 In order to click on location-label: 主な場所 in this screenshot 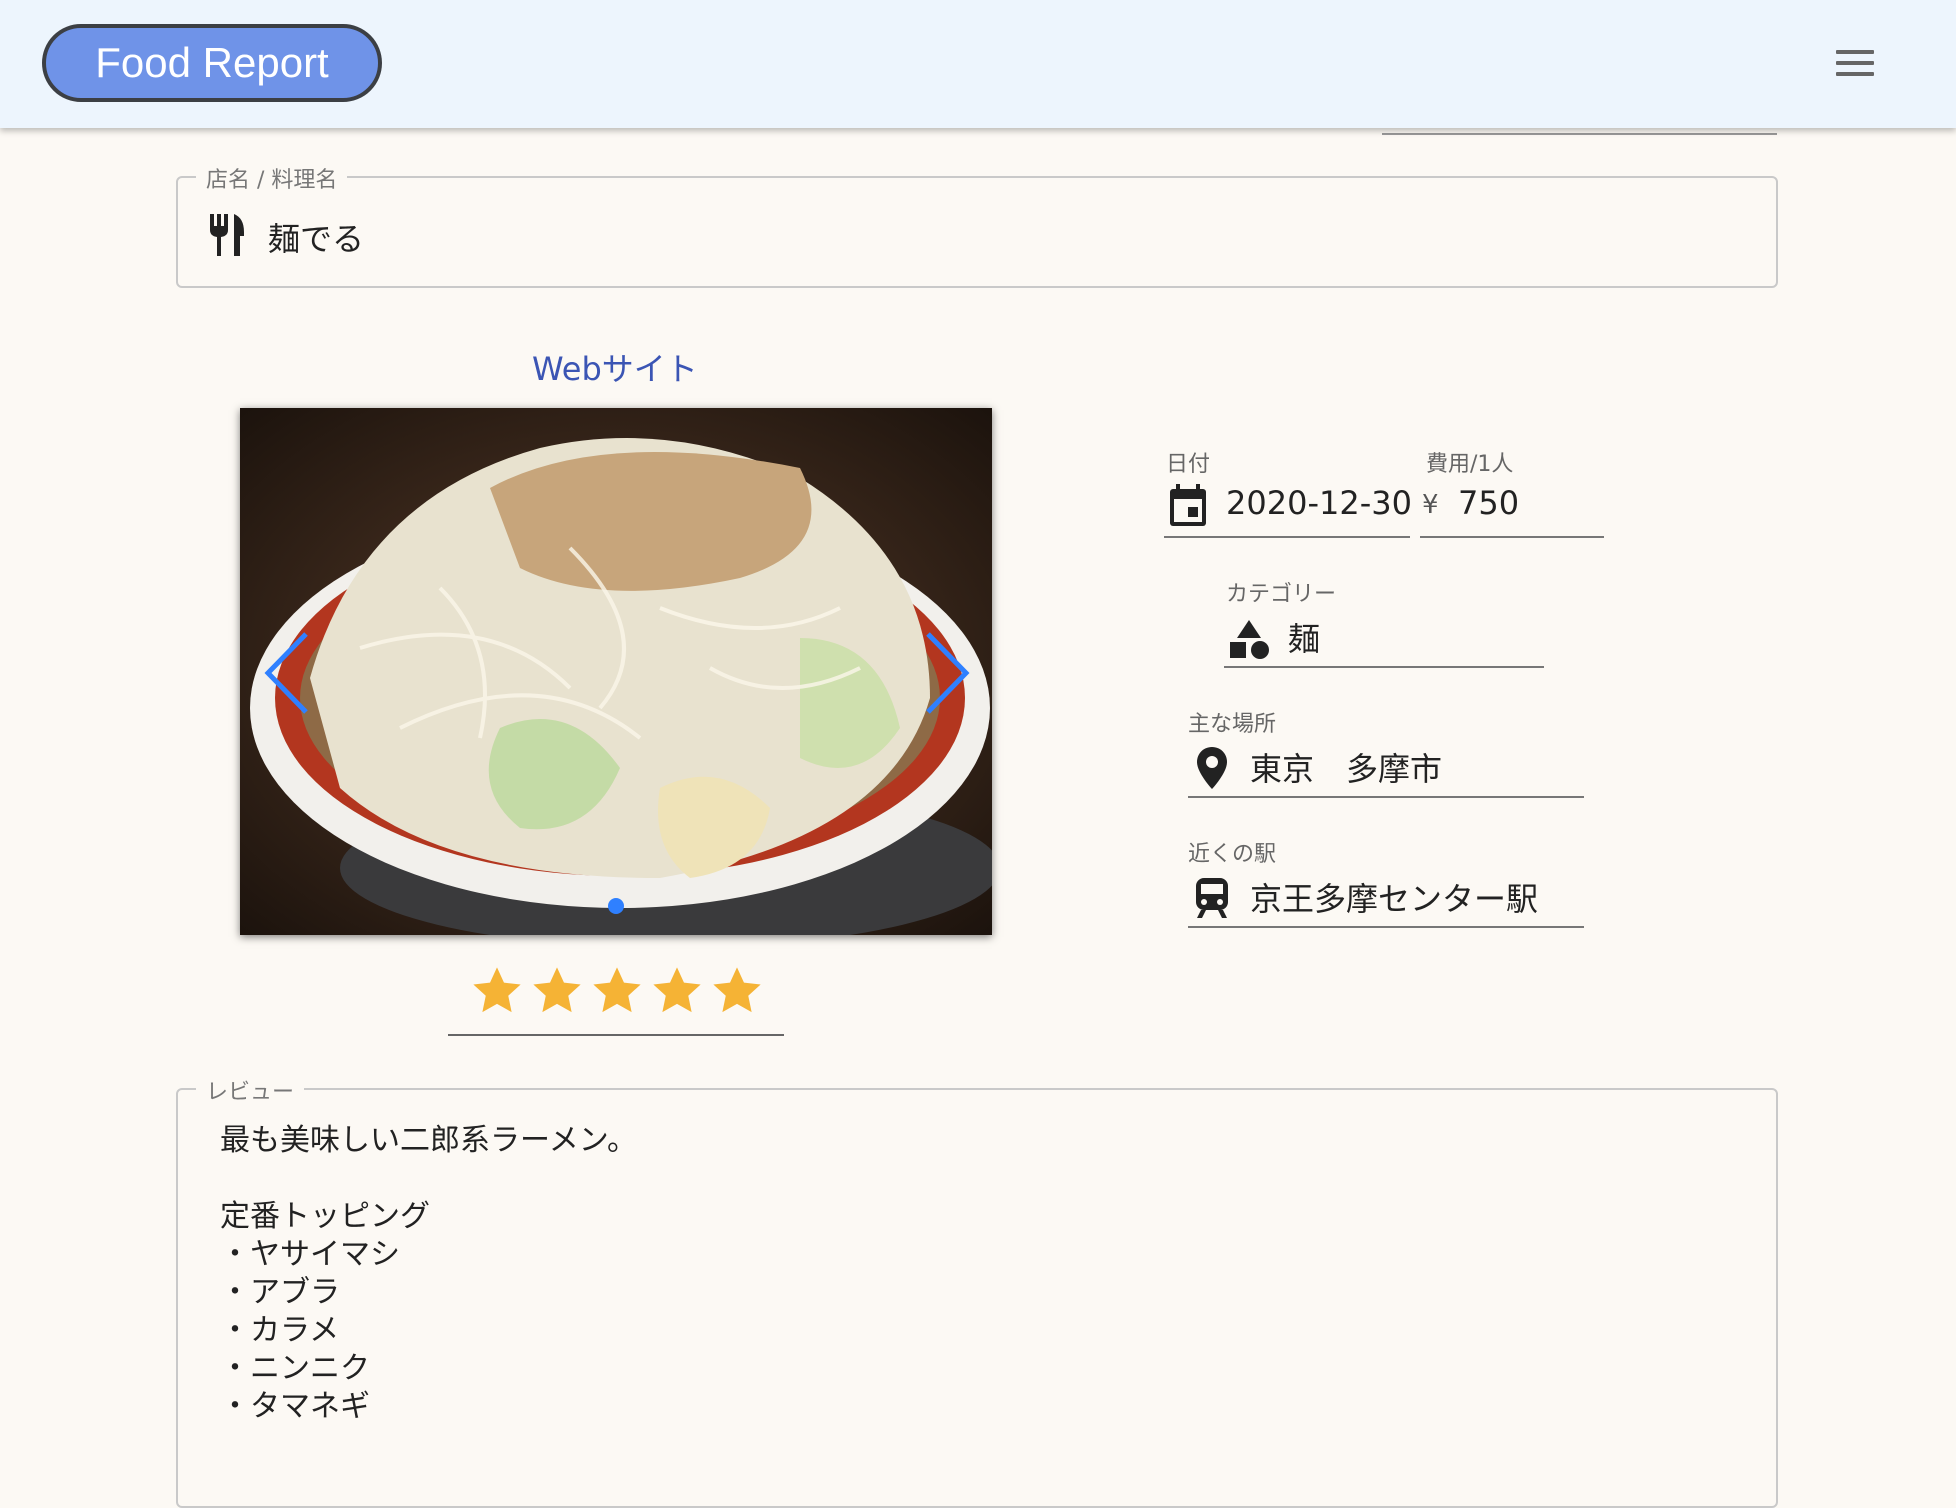, I will do `click(1232, 724)`.